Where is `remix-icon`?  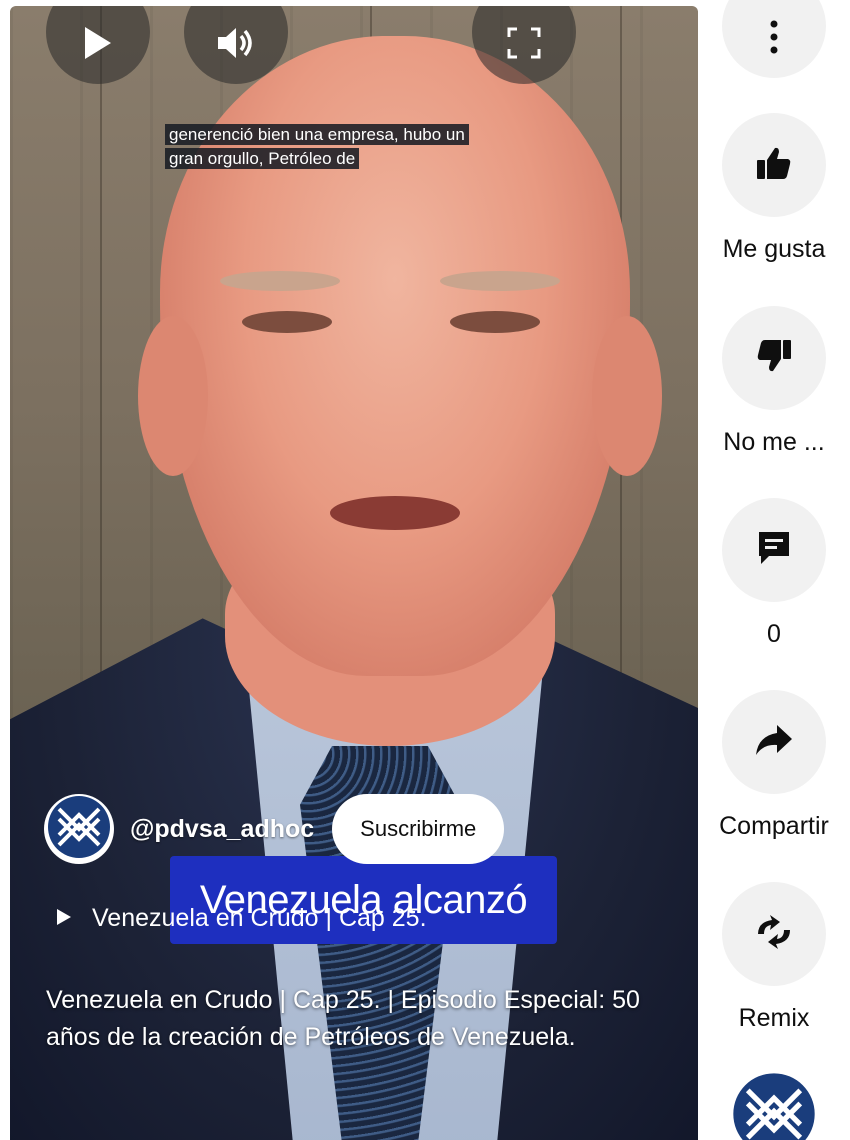 remix-icon is located at coordinates (774, 934).